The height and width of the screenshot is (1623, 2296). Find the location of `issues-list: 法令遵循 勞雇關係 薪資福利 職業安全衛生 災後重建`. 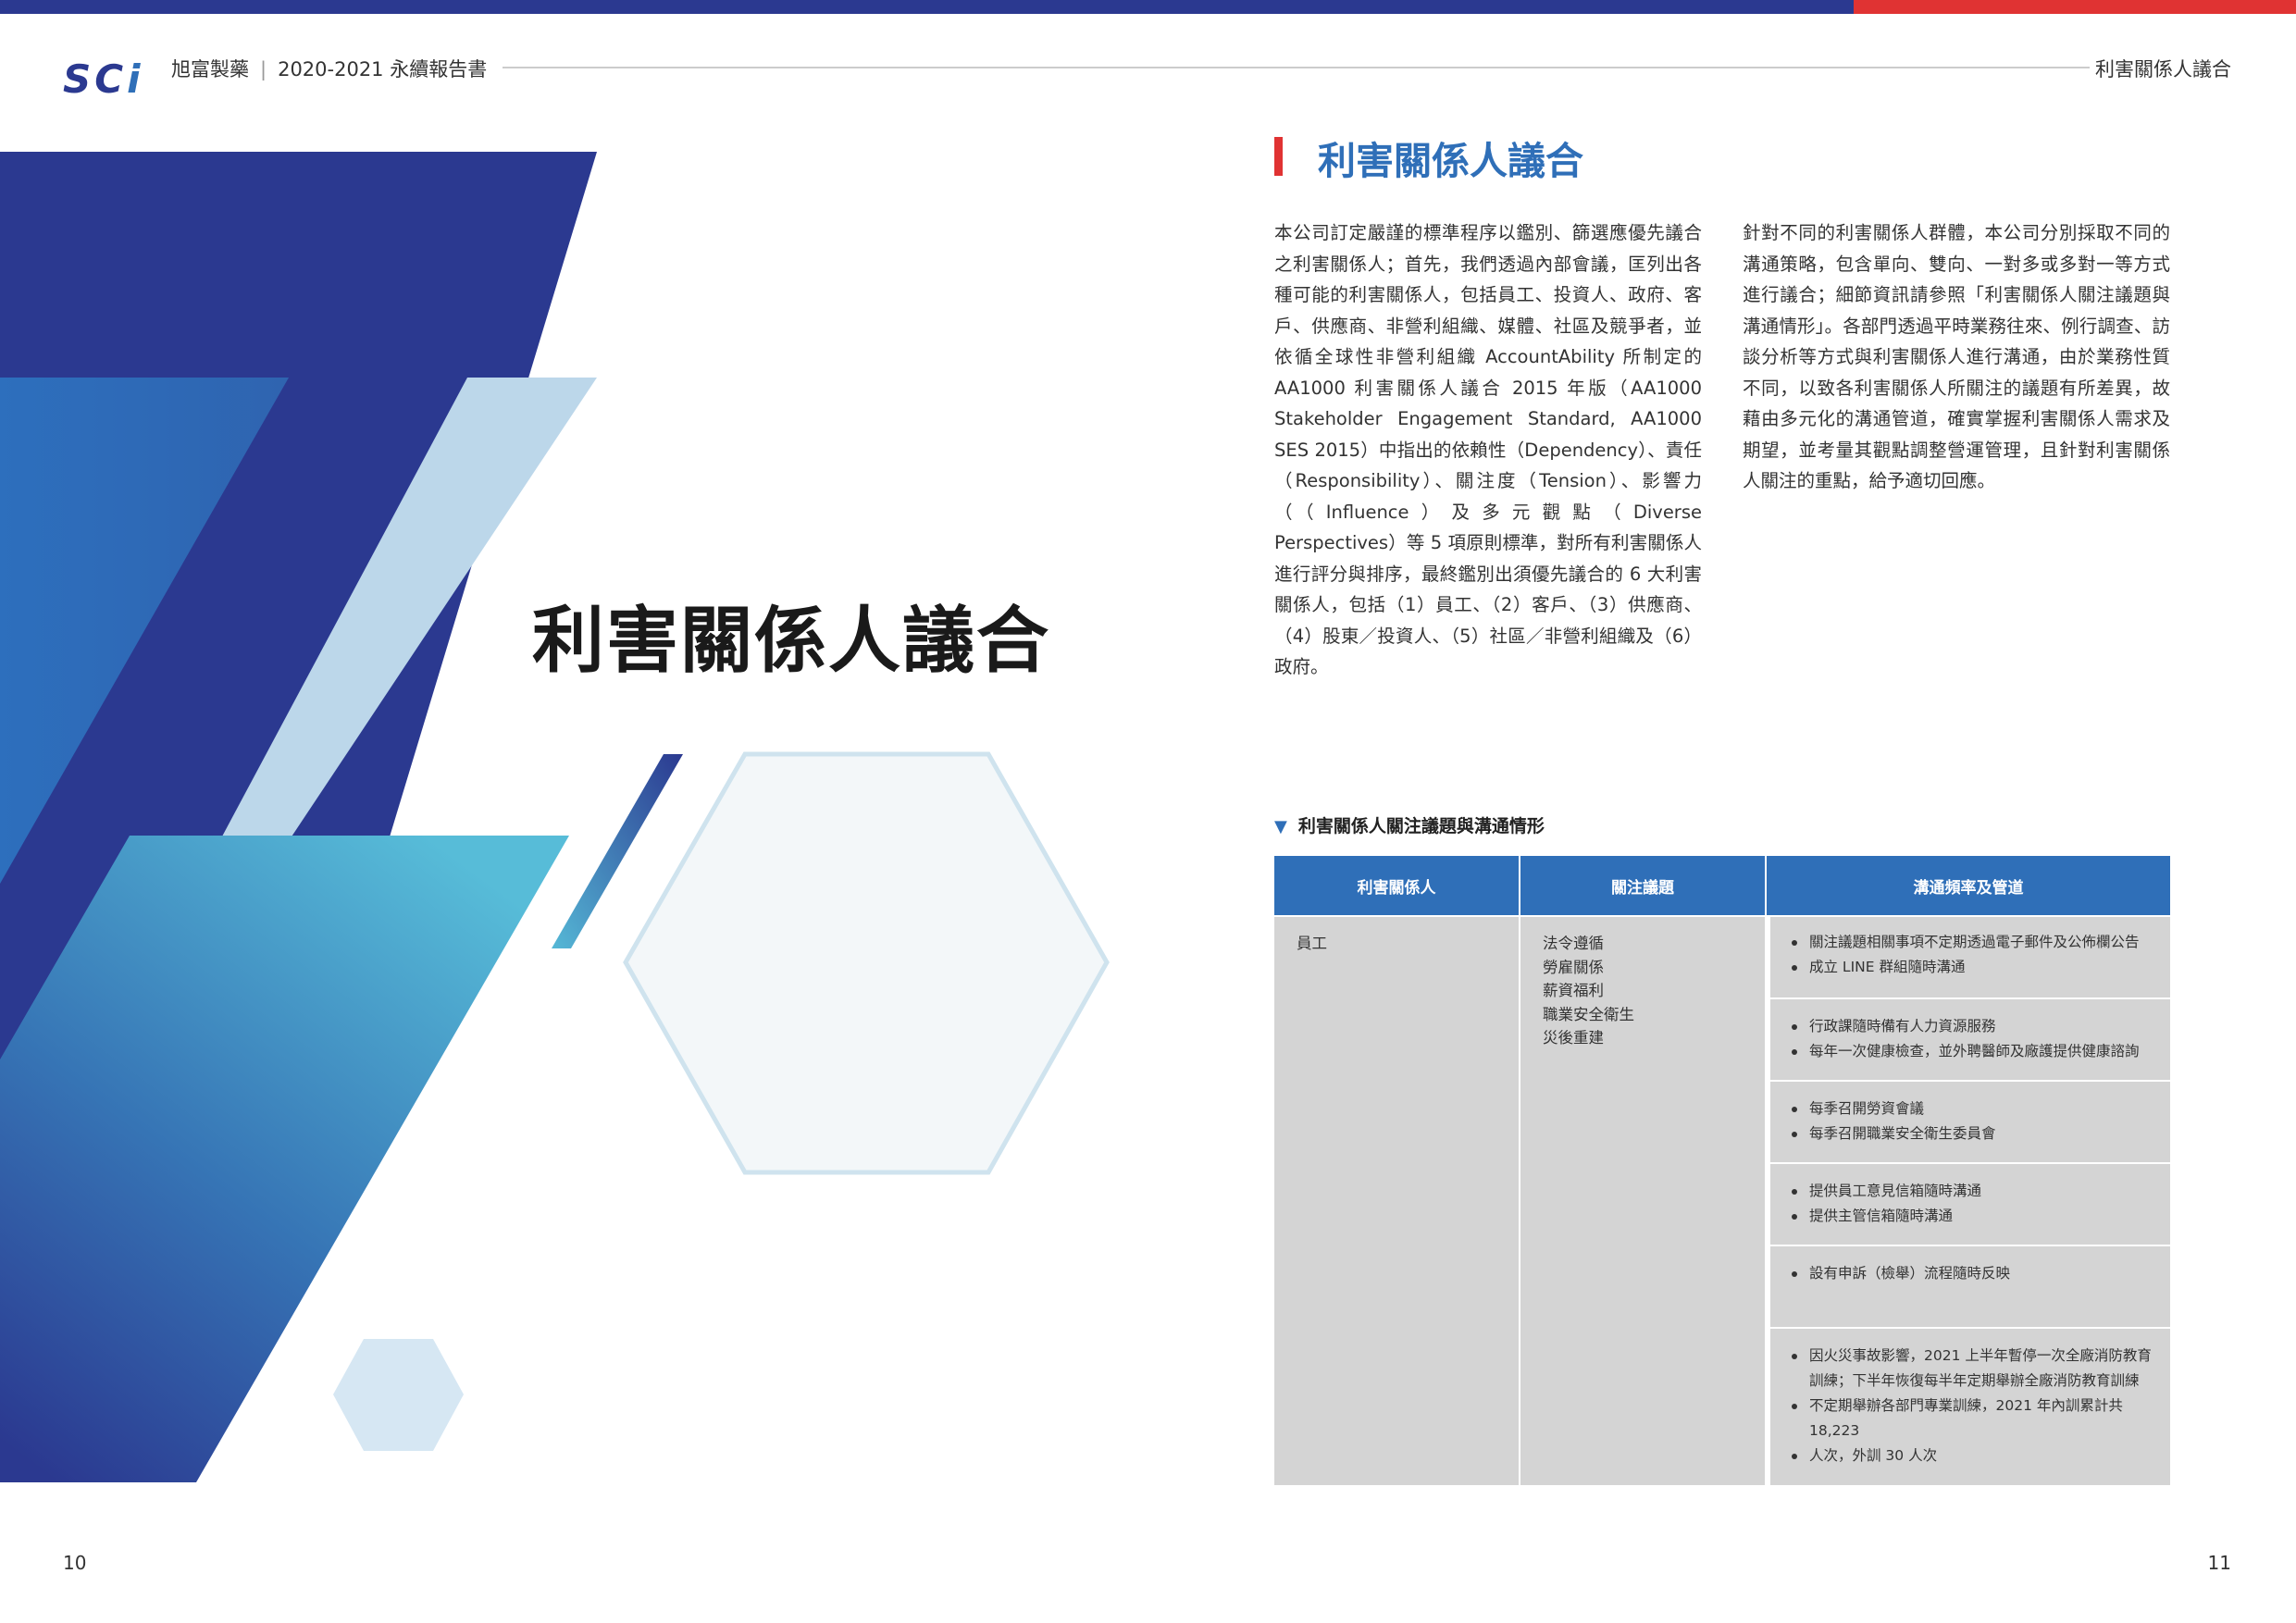

issues-list: 法令遵循 勞雇關係 薪資福利 職業安全衛生 災後重建 is located at coordinates (1589, 991).